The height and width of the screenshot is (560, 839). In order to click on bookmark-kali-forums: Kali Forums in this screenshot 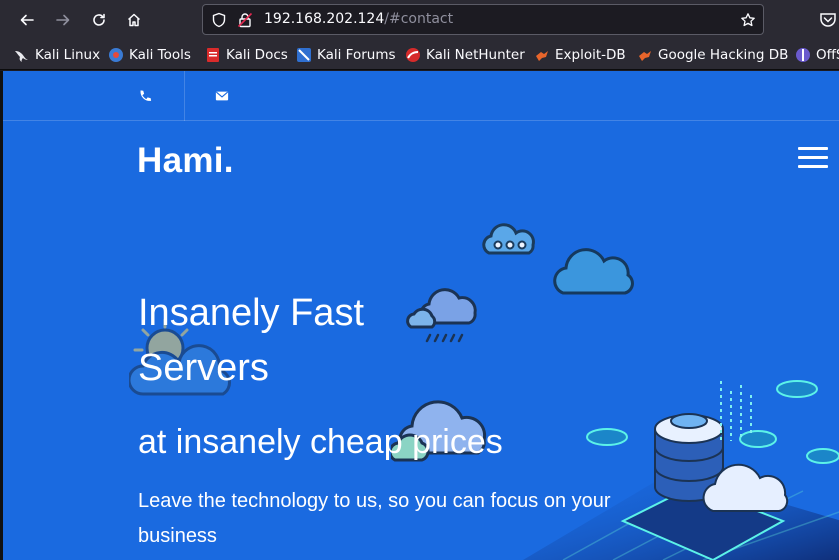, I will do `click(346, 55)`.